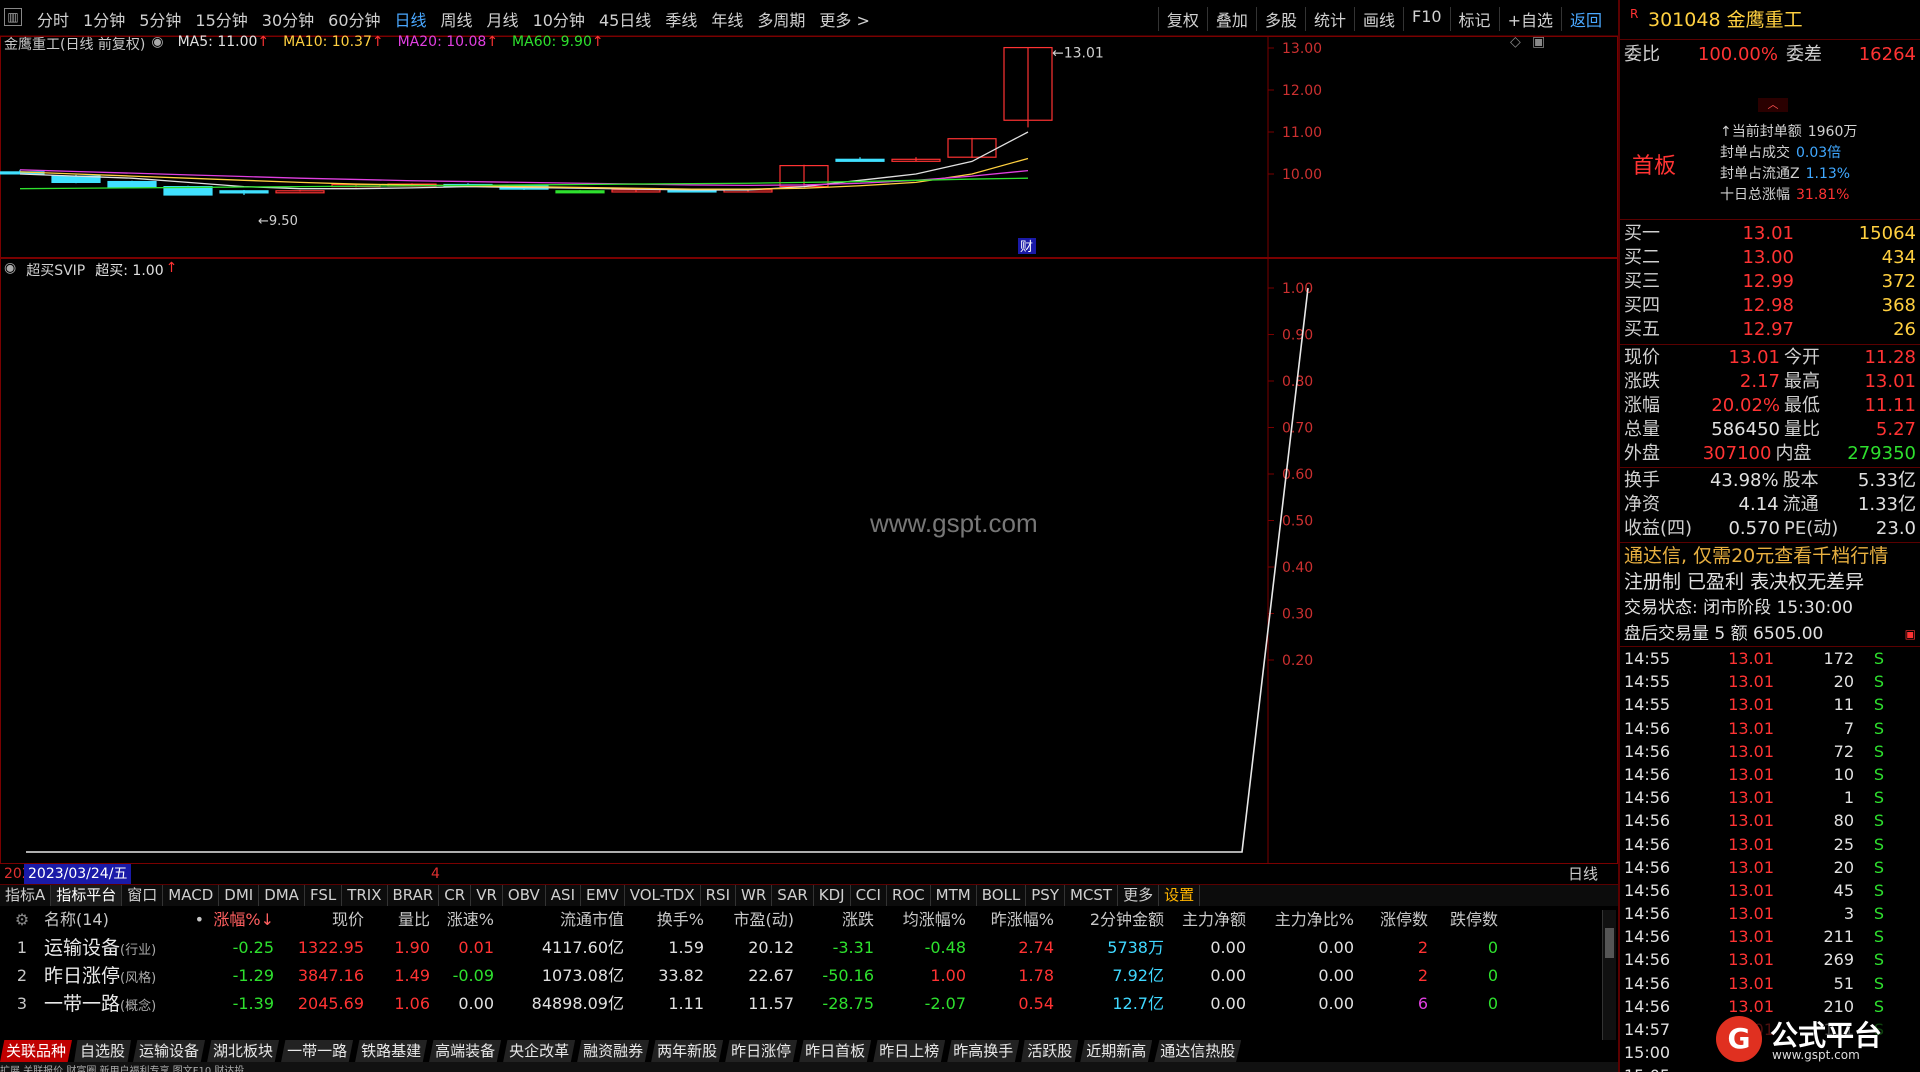 Image resolution: width=1920 pixels, height=1072 pixels. What do you see at coordinates (160, 19) in the screenshot?
I see `tab-period-2: 5分钟` at bounding box center [160, 19].